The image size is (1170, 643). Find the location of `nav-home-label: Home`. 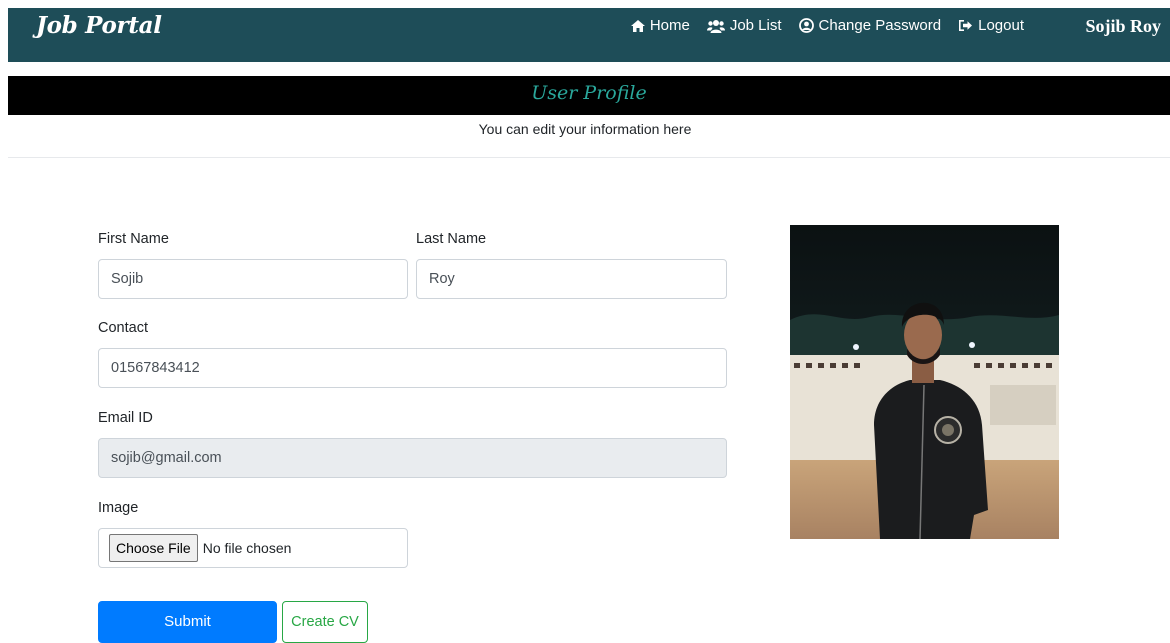

nav-home-label: Home is located at coordinates (669, 25).